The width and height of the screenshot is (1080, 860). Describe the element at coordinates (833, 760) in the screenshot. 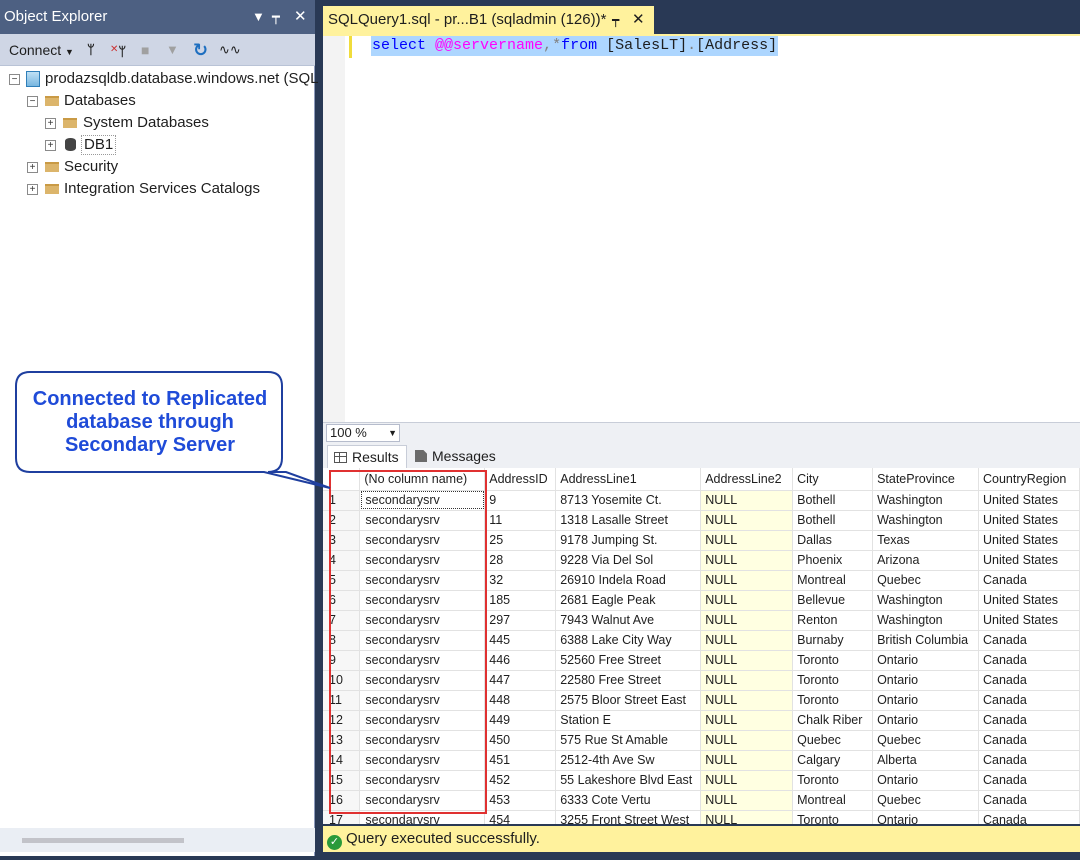

I see `table-cell: Calgary` at that location.